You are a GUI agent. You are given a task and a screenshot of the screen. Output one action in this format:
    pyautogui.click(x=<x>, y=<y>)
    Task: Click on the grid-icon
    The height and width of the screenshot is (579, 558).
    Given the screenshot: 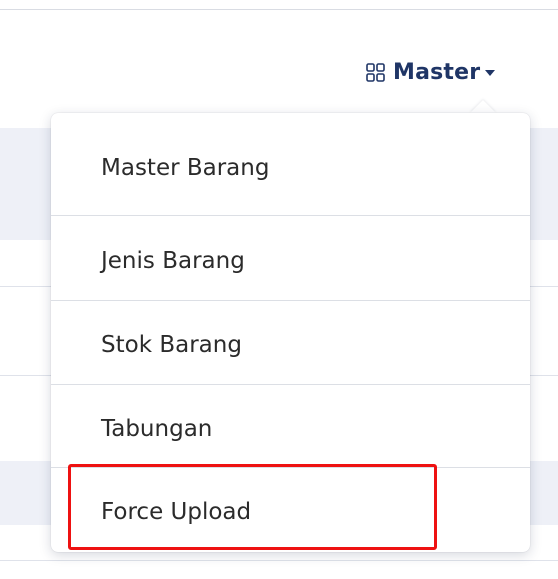 What is the action you would take?
    pyautogui.click(x=375, y=72)
    